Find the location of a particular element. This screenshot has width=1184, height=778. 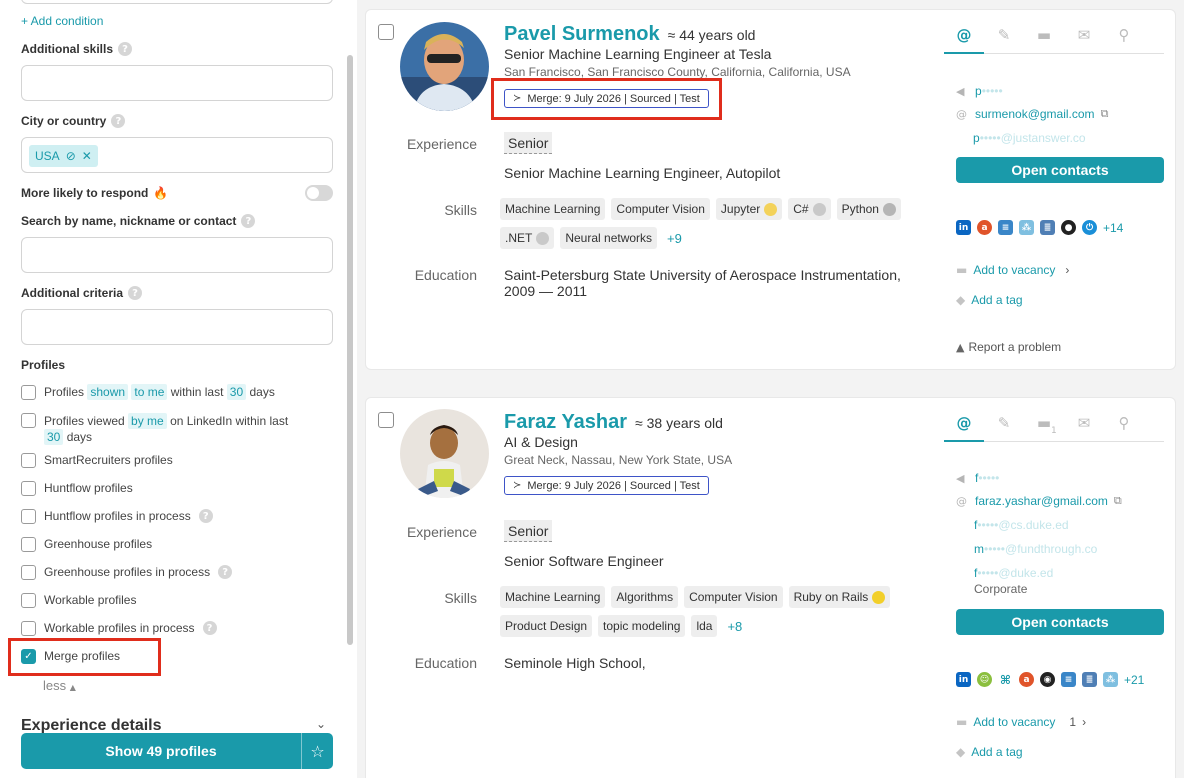

contact-work-email: f•••••@cs.duke.ed is located at coordinates (1021, 525).